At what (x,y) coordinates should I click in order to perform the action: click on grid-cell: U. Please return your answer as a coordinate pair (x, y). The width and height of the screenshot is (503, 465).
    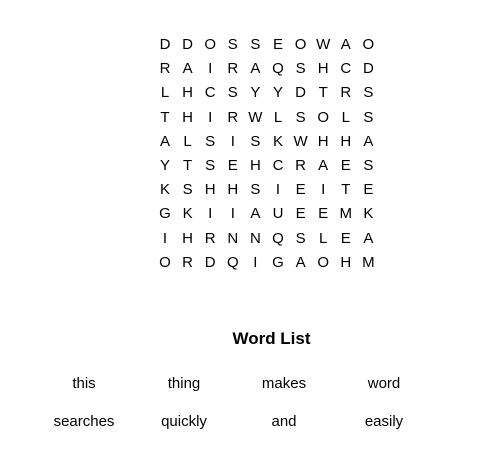
    Looking at the image, I should click on (278, 214).